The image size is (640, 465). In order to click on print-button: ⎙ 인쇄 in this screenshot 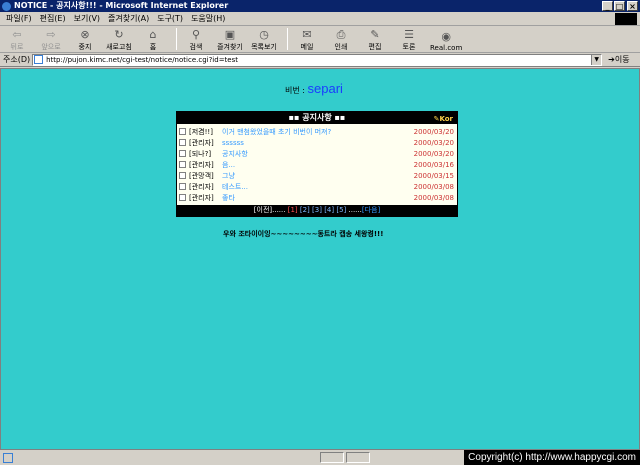, I will do `click(341, 39)`.